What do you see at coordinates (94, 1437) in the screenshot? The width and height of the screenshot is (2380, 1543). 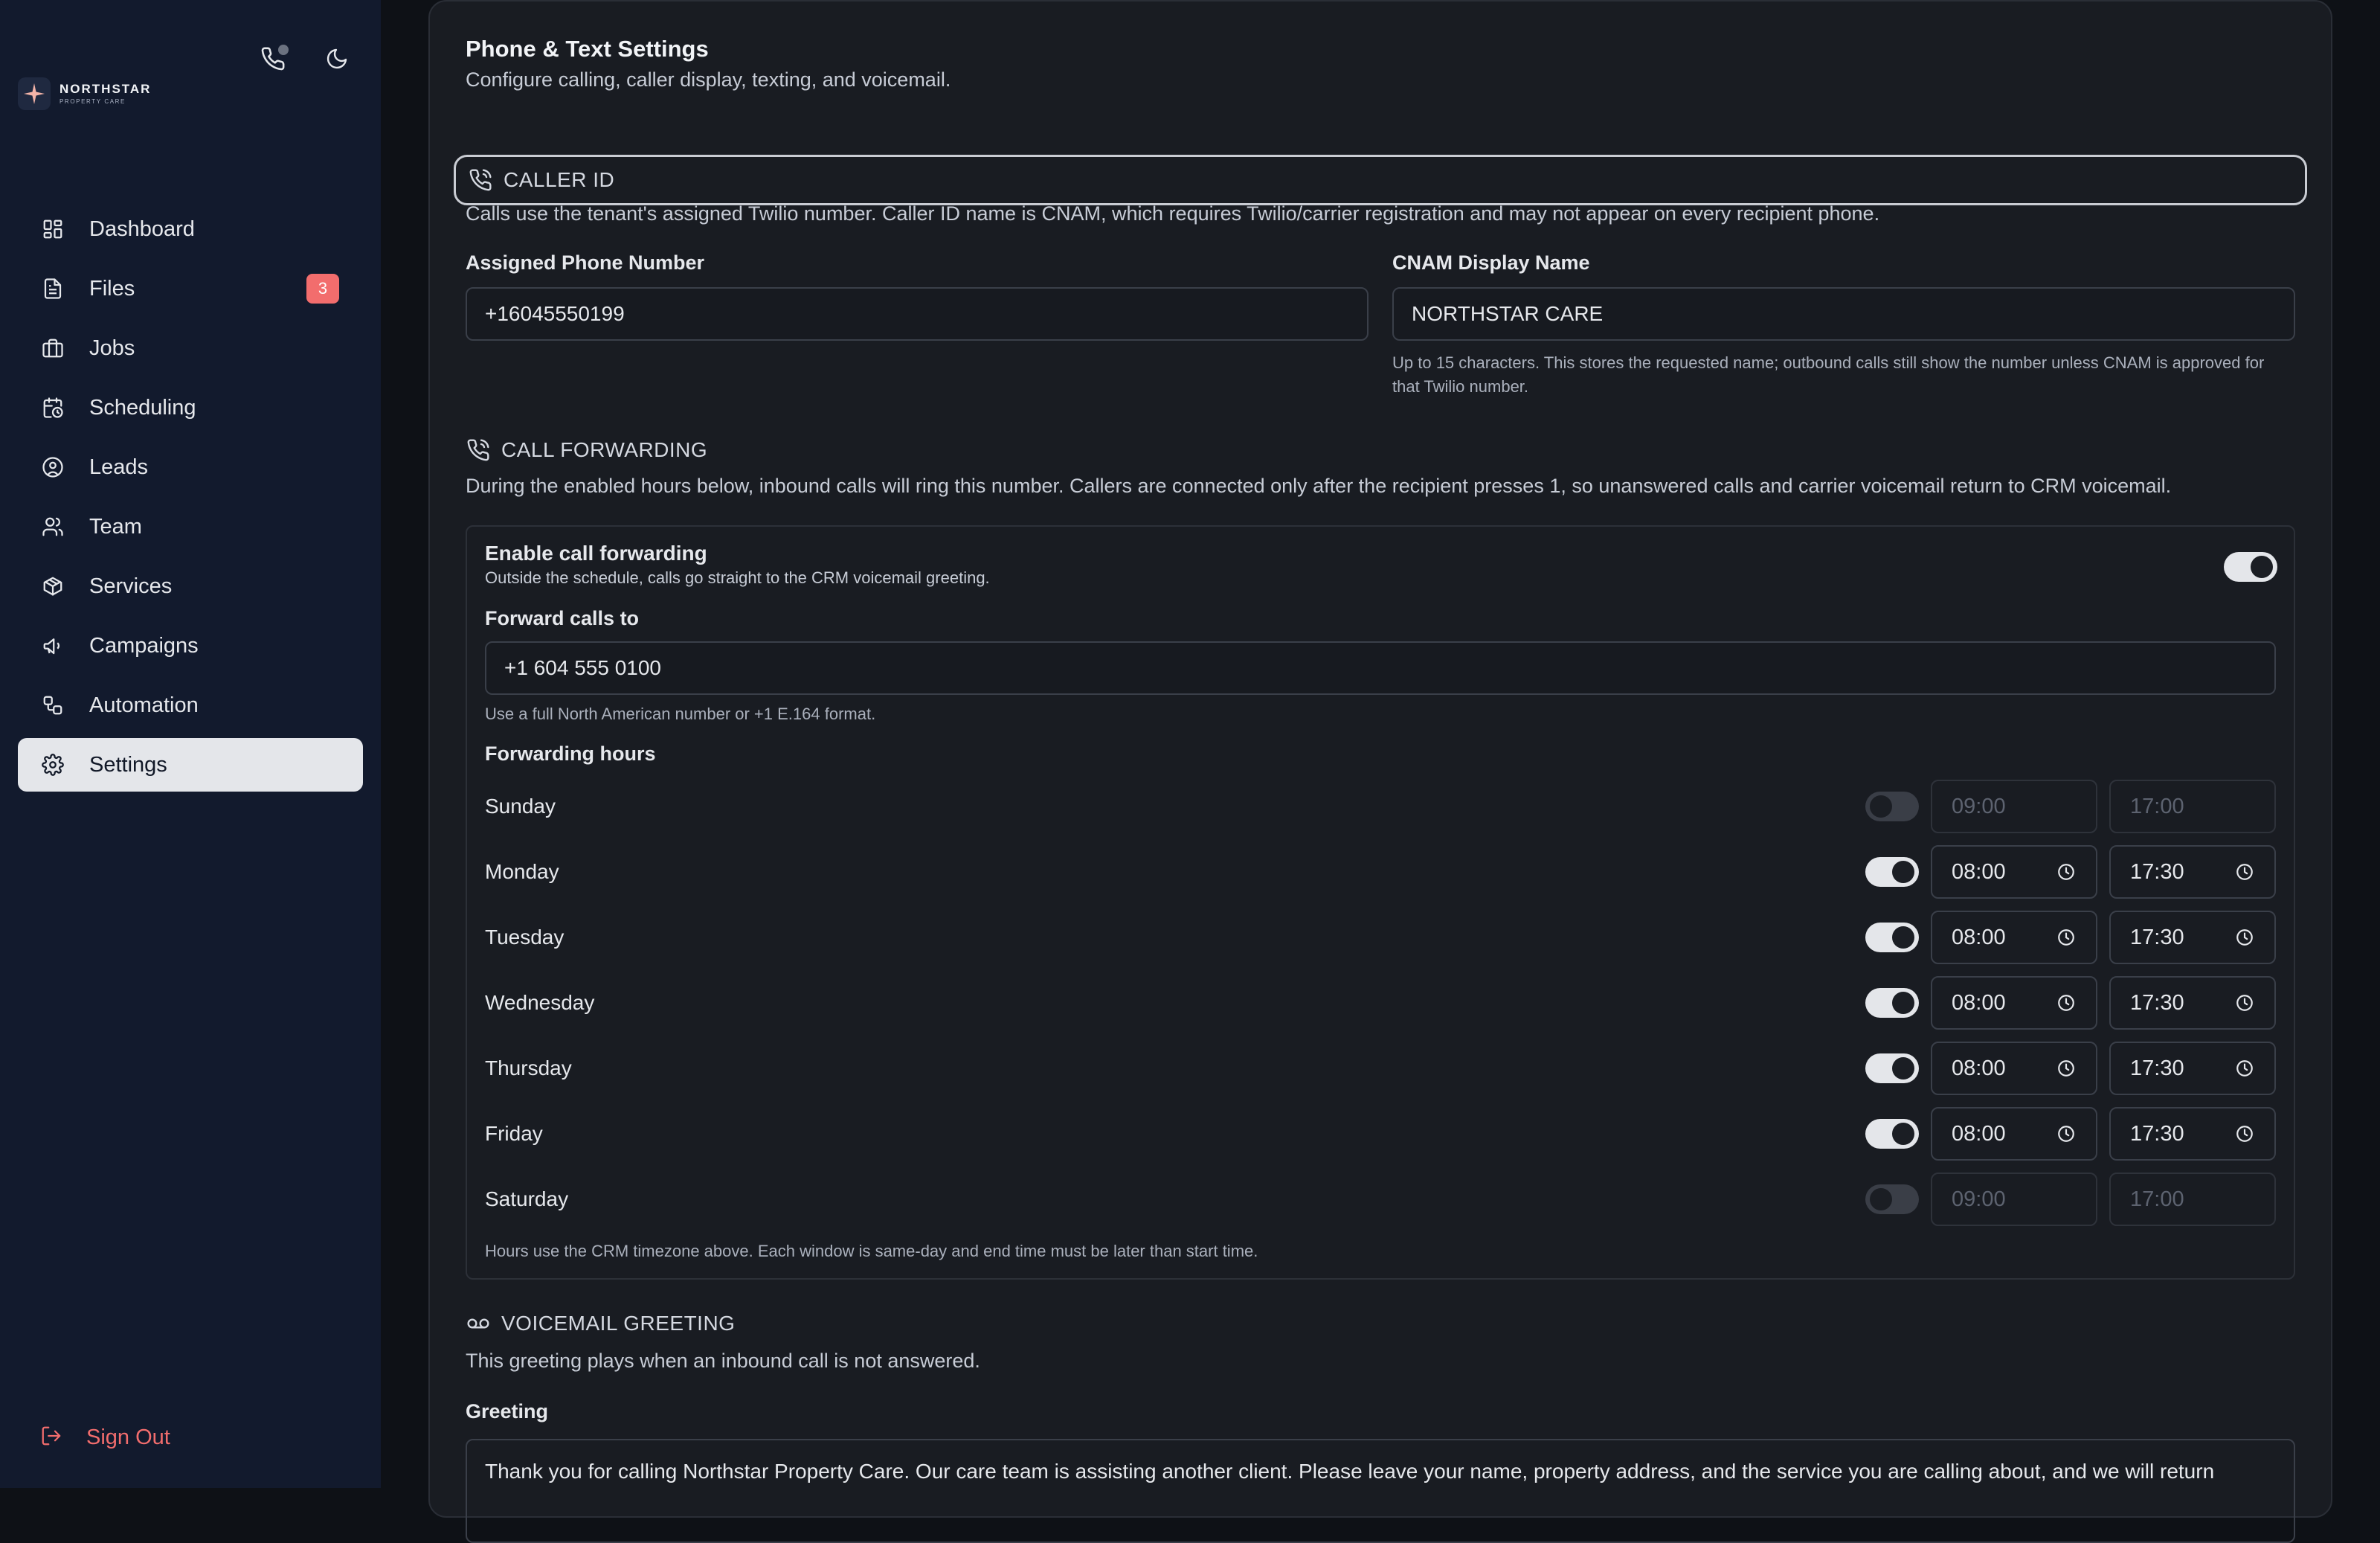 I see `sign-out-button: Sign Out` at bounding box center [94, 1437].